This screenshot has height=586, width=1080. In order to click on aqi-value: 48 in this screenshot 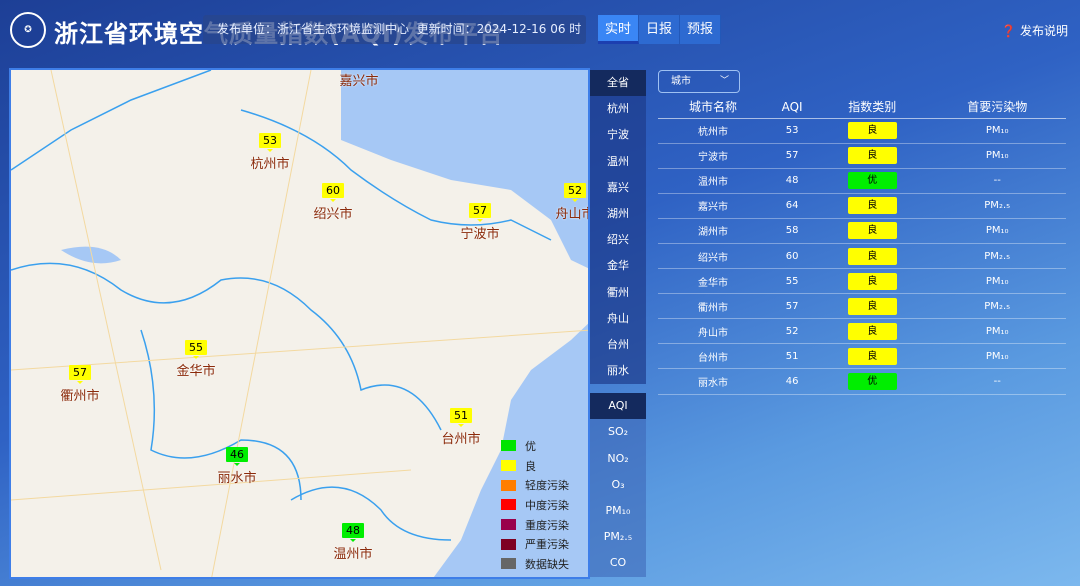, I will do `click(792, 181)`.